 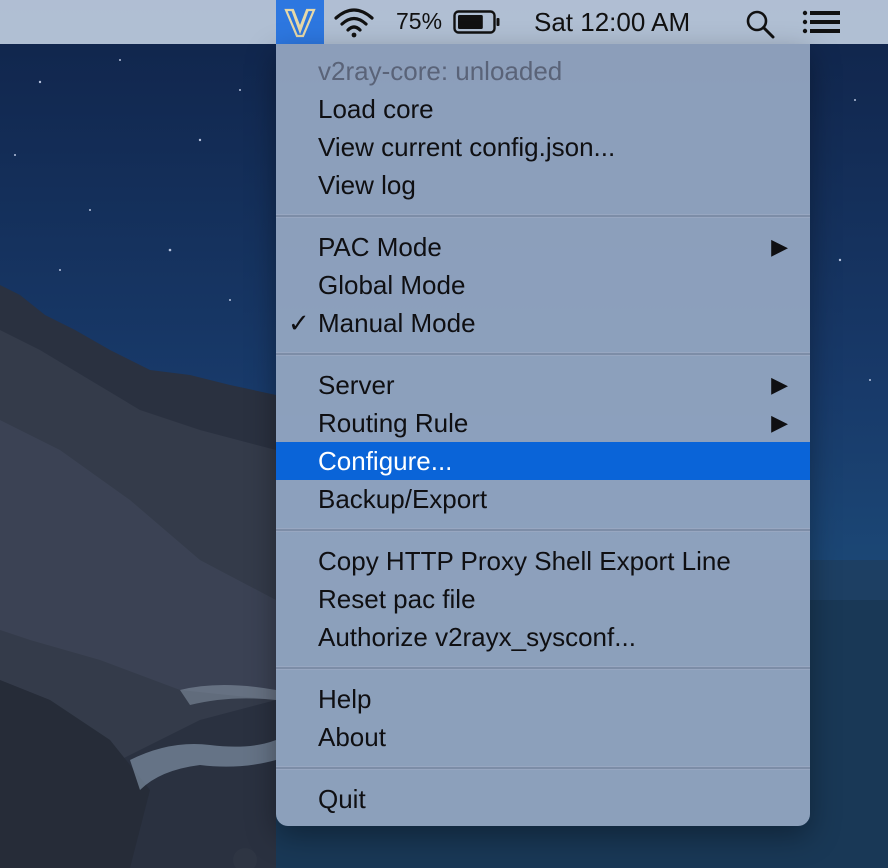 I want to click on menu-item-label: Copy HTTP Proxy Shell Export Line, so click(x=524, y=561).